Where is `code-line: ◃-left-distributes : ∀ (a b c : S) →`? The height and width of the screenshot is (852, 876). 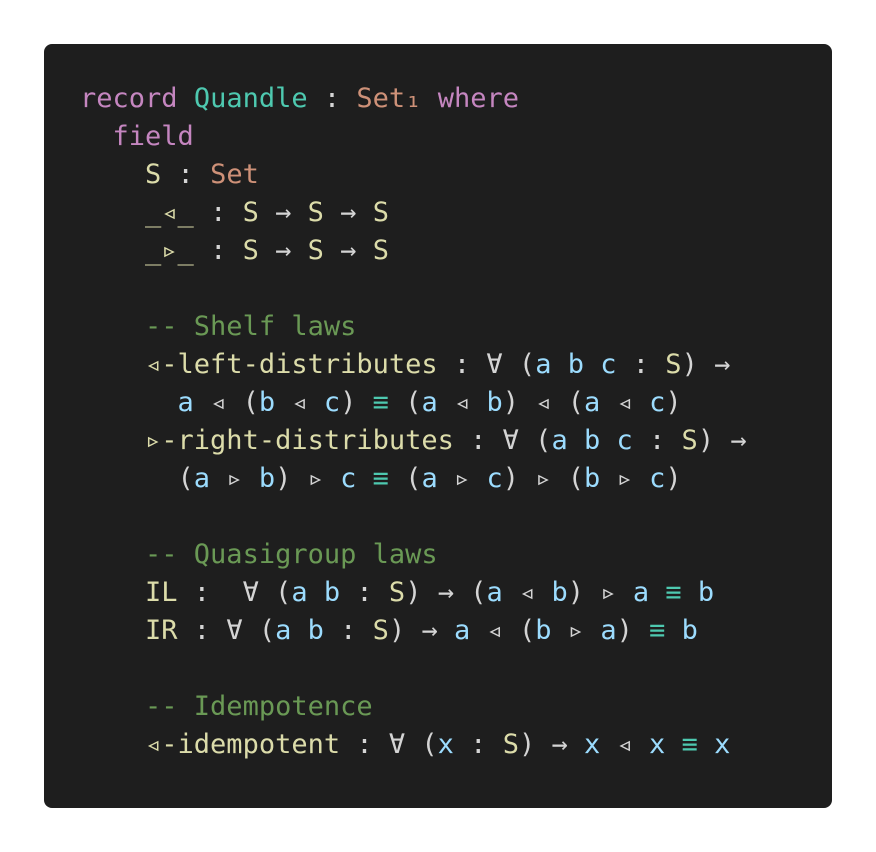
code-line: ◃-left-distributes : ∀ (a b c : S) → is located at coordinates (413, 365).